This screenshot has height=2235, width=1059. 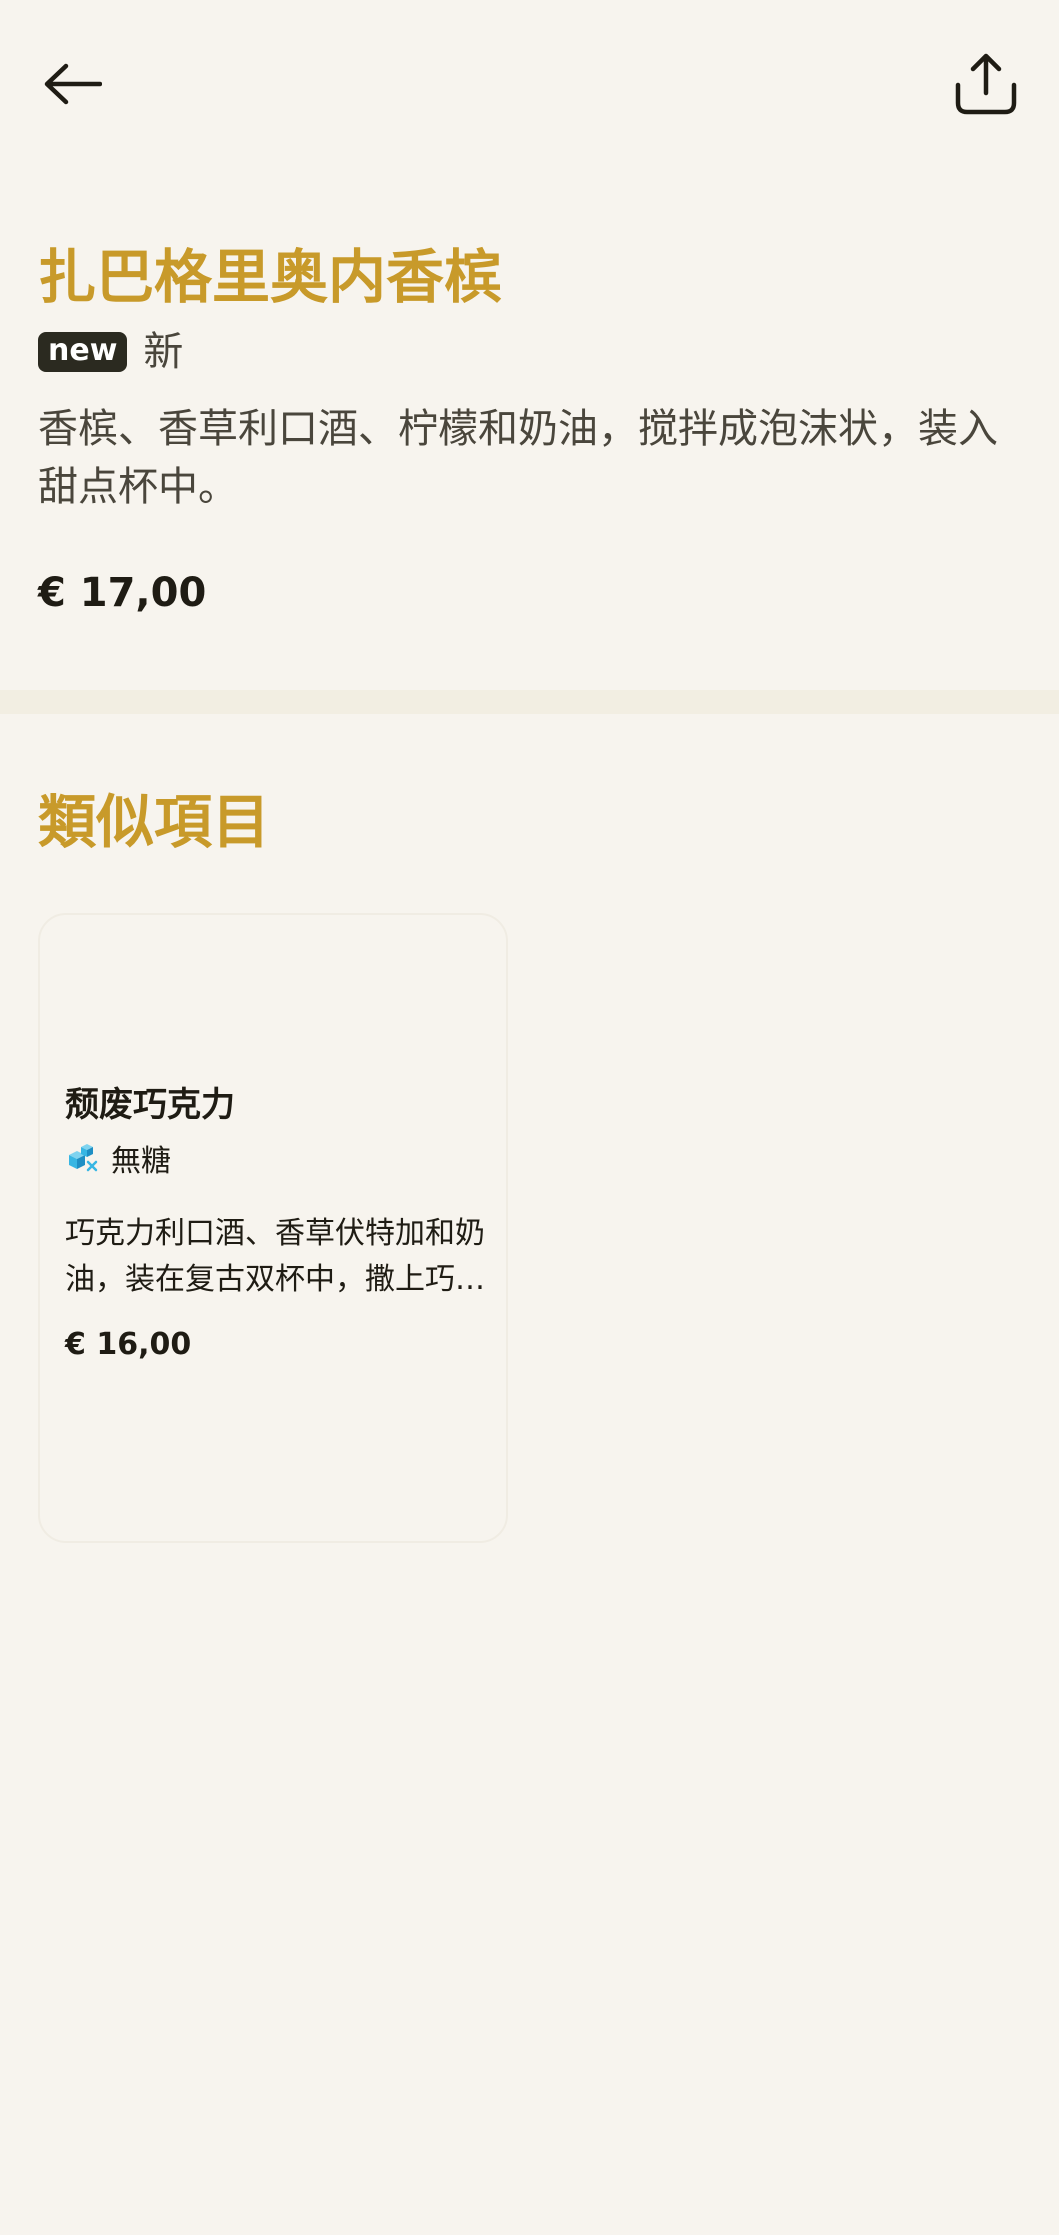 What do you see at coordinates (154, 822) in the screenshot?
I see `similar-items-title: 類似項目` at bounding box center [154, 822].